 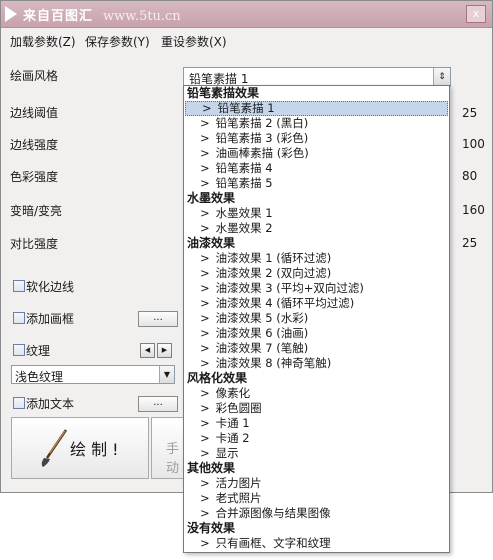 What do you see at coordinates (246, 14) in the screenshot?
I see `title-bar: 来自百图汇 www.5tu.cn x` at bounding box center [246, 14].